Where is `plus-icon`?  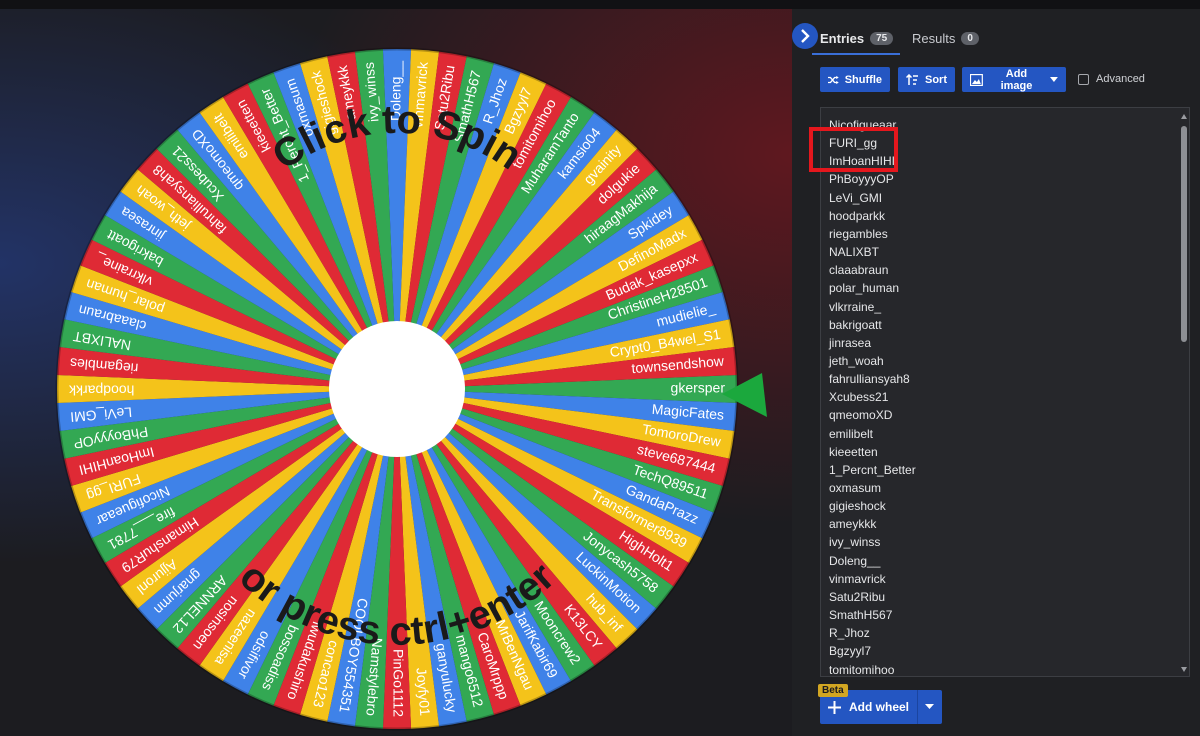 plus-icon is located at coordinates (834, 707).